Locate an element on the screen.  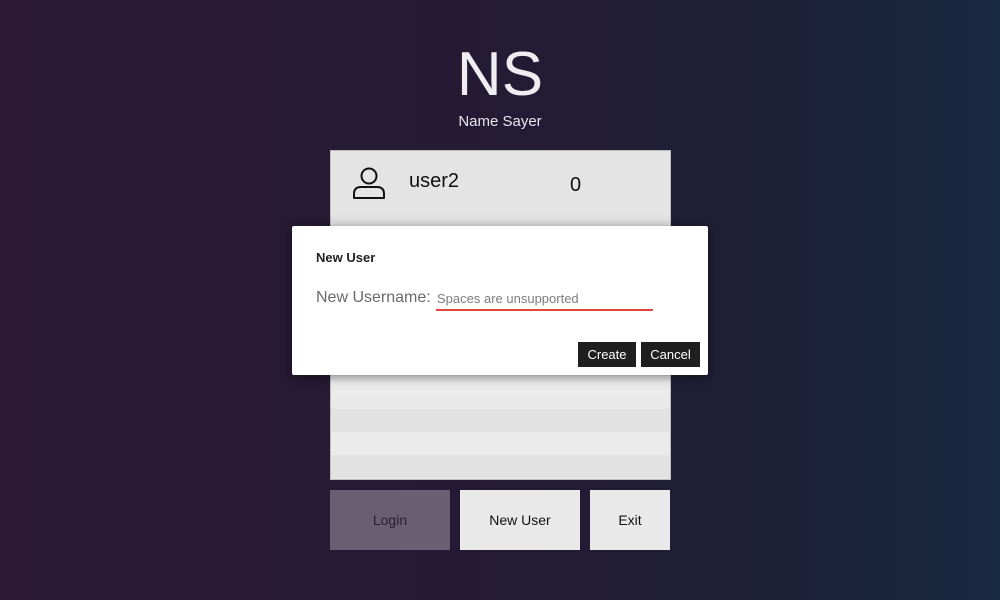
cancel-button: Cancel is located at coordinates (670, 354).